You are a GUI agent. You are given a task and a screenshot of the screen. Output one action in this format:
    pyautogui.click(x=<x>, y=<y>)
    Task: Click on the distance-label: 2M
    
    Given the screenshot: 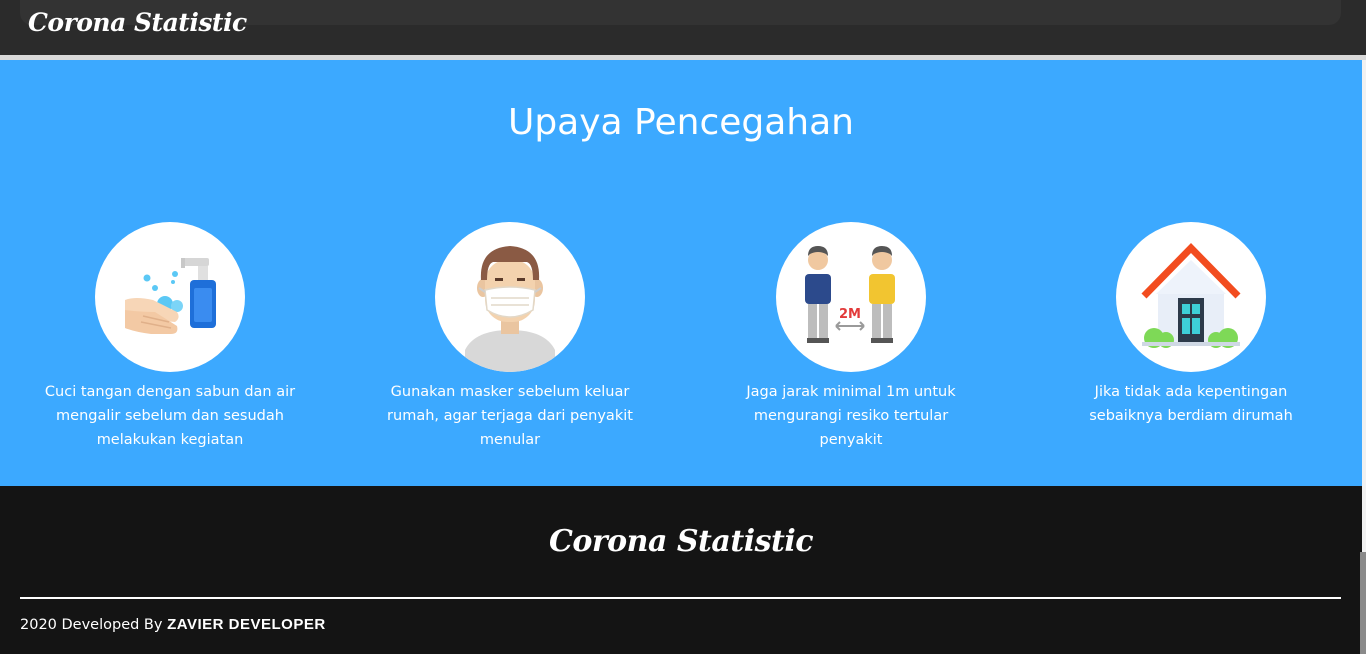 What is the action you would take?
    pyautogui.click(x=850, y=314)
    